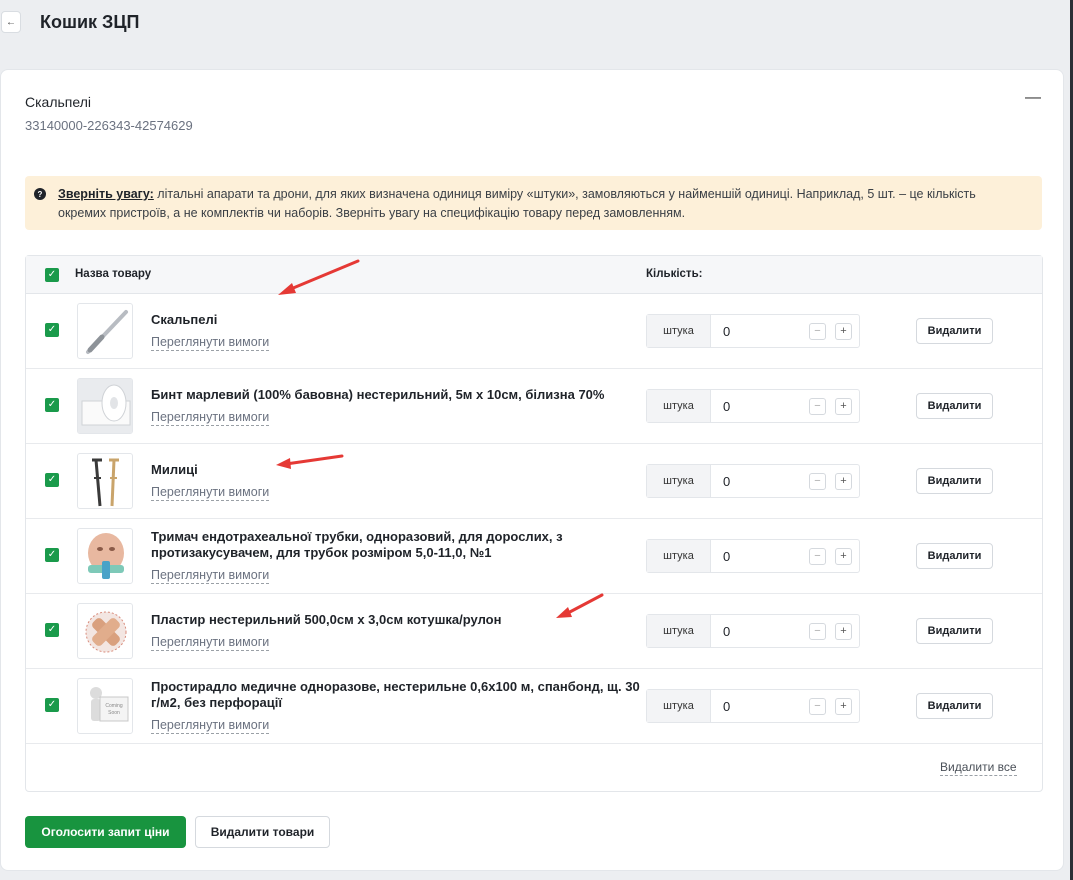 Image resolution: width=1073 pixels, height=880 pixels. Describe the element at coordinates (114, 713) in the screenshot. I see `coming-soon-label-bottom: Soon` at that location.